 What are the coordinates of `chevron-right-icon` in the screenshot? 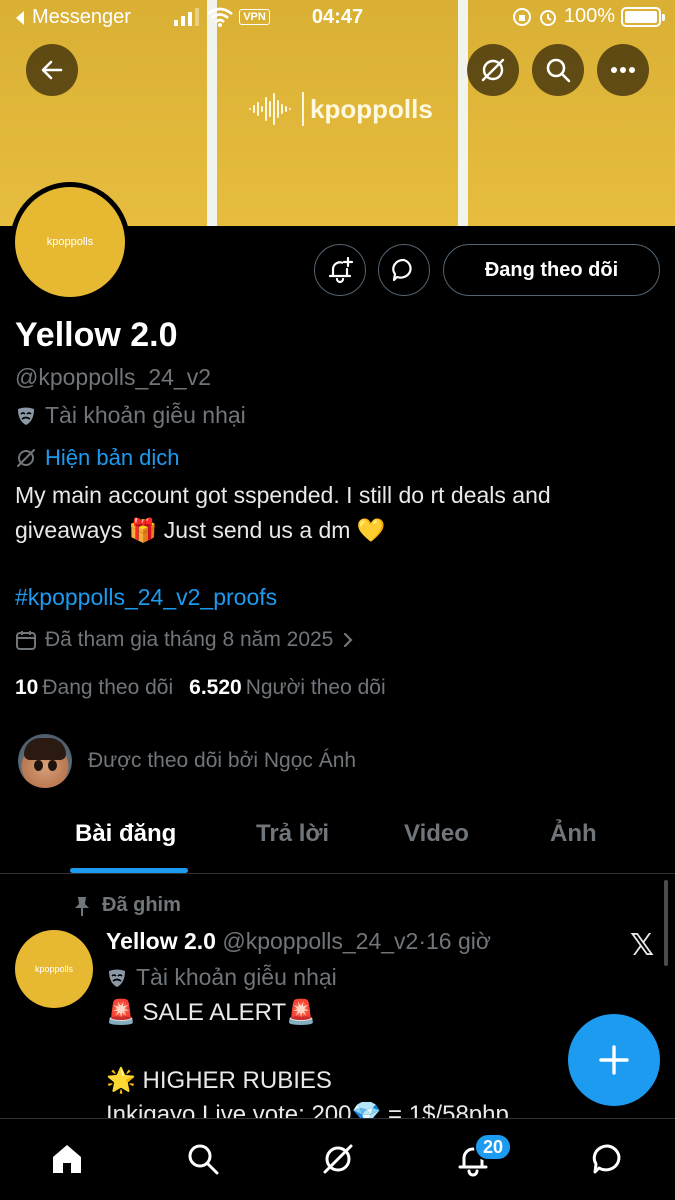 It's located at (348, 640).